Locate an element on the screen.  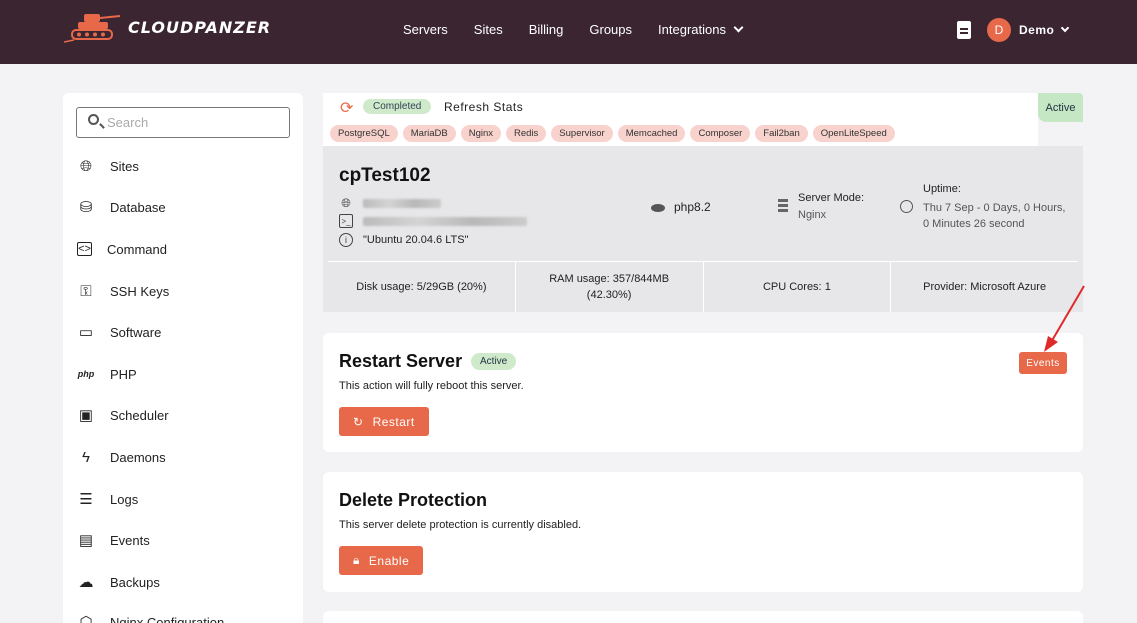
sidebar-item-nginx-configuration: ⬡ Nginx Configuration is located at coordinates (187, 617).